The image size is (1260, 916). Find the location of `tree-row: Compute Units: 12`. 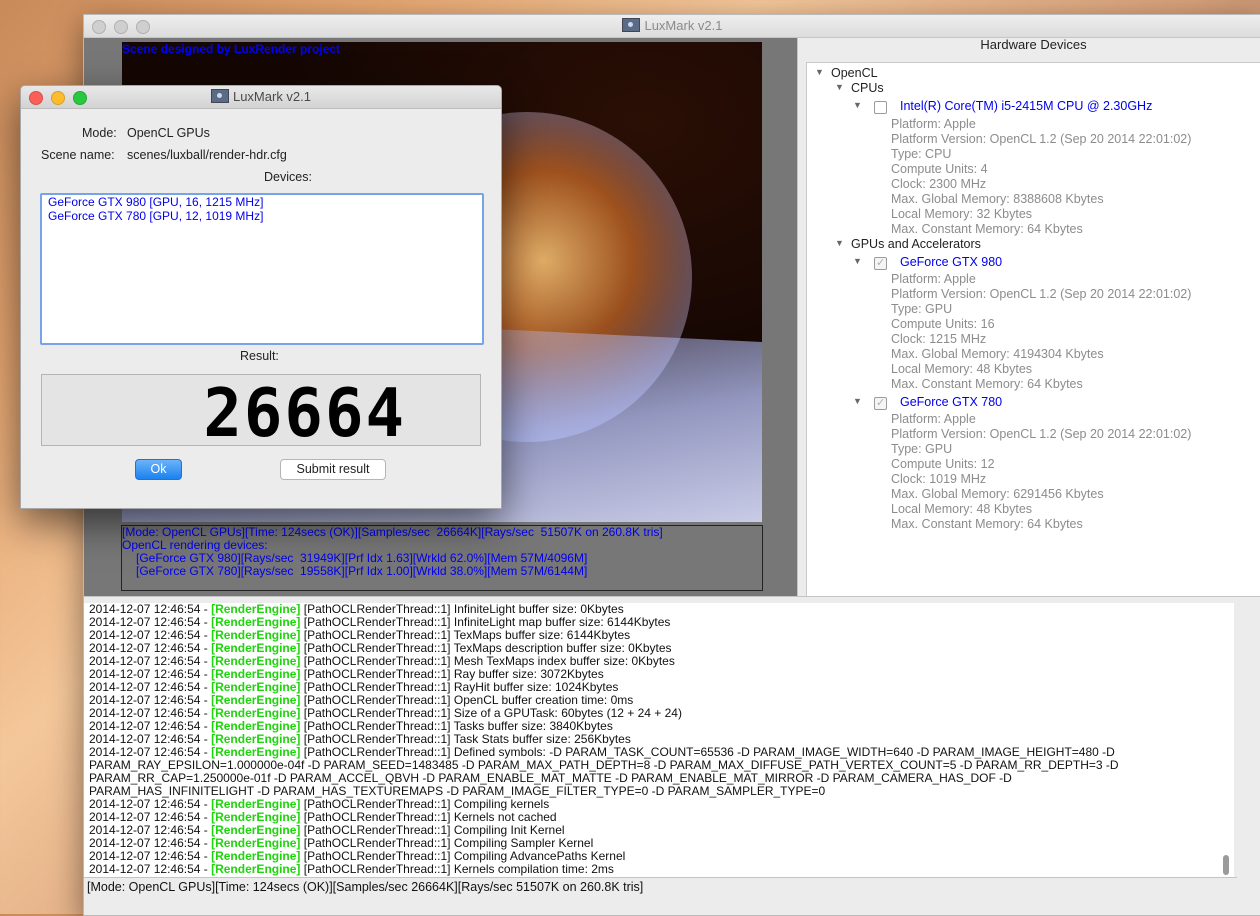

tree-row: Compute Units: 12 is located at coordinates (943, 464).